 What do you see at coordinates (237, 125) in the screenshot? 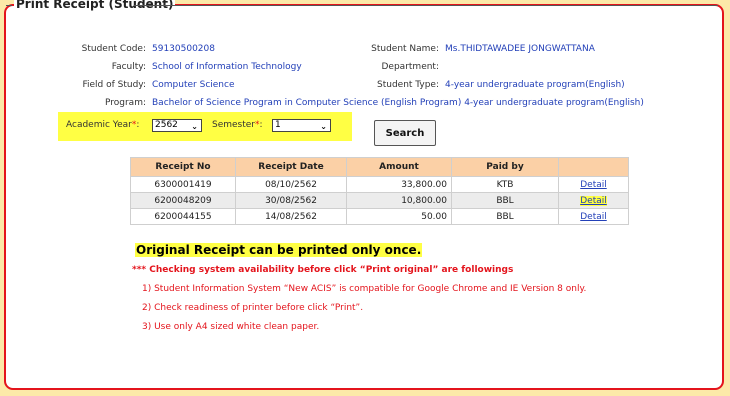
I see `semester-label: Semester*:` at bounding box center [237, 125].